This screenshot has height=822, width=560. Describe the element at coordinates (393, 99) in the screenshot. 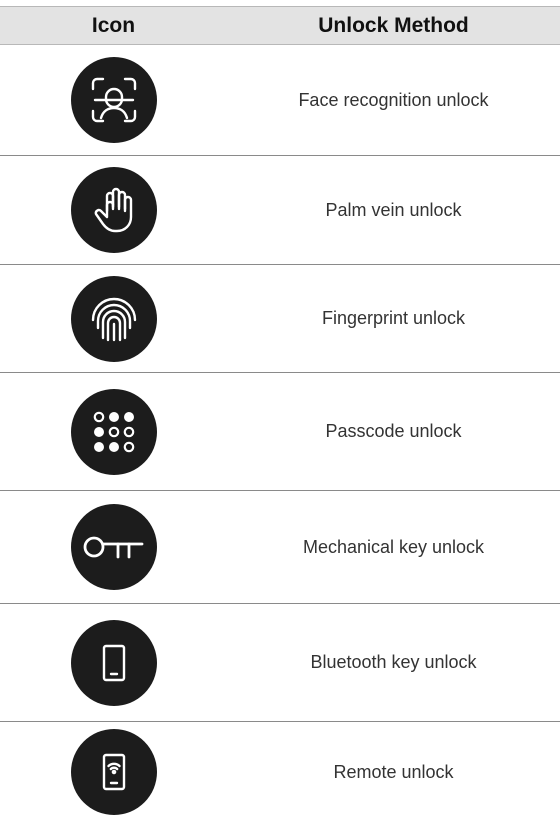

I see `method-label: Face recognition unlock` at that location.